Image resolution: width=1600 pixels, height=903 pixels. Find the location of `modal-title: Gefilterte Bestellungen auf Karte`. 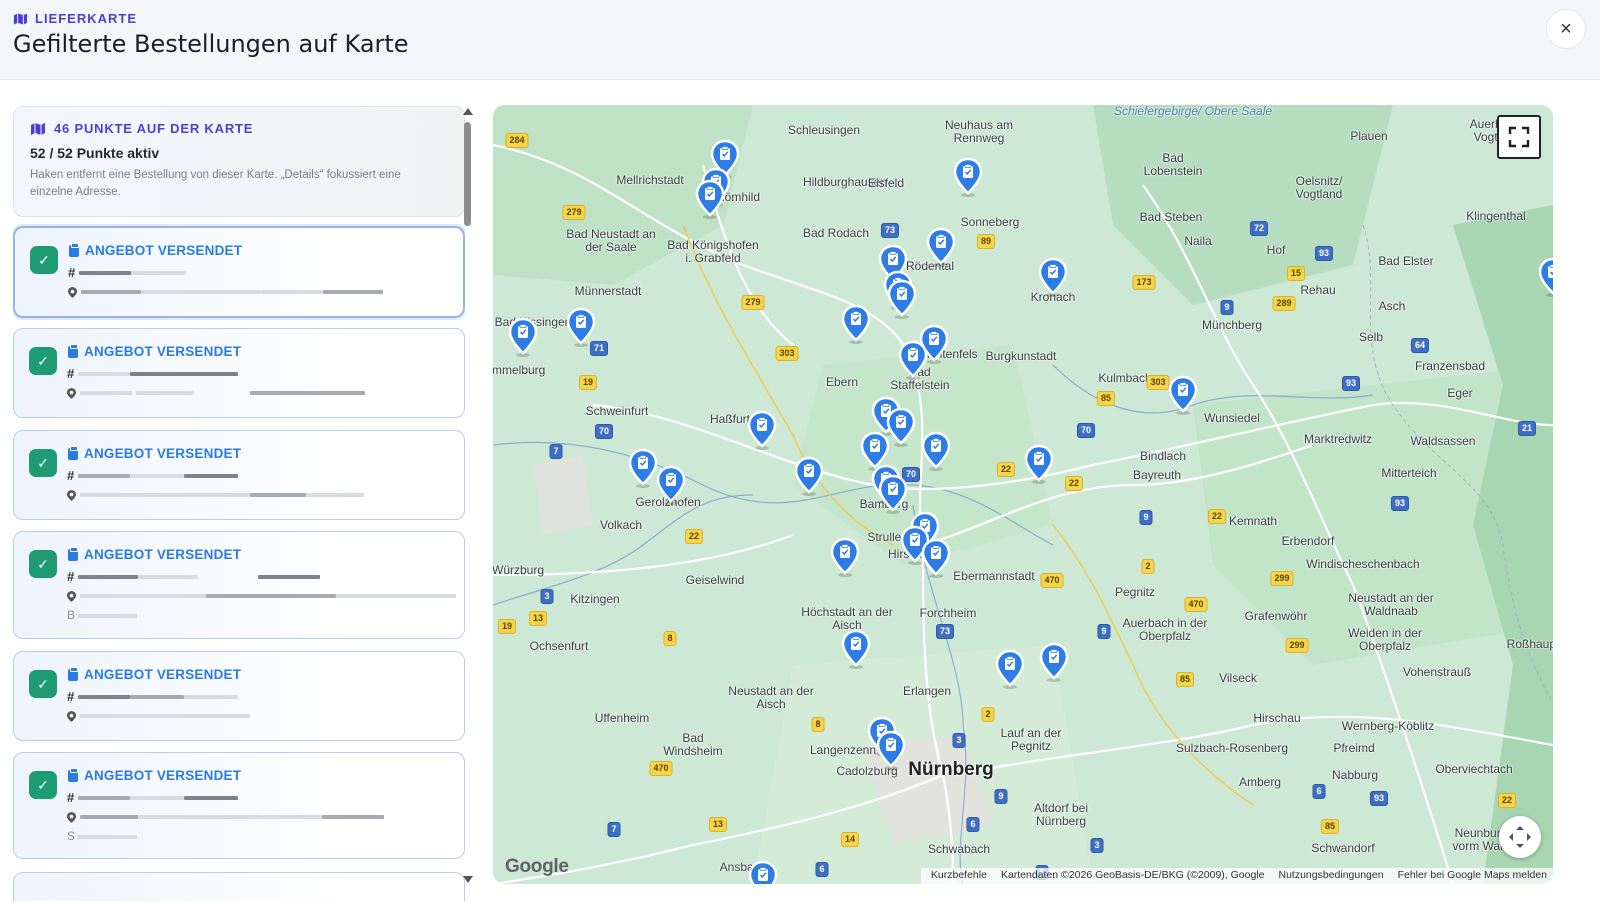

modal-title: Gefilterte Bestellungen auf Karte is located at coordinates (211, 44).